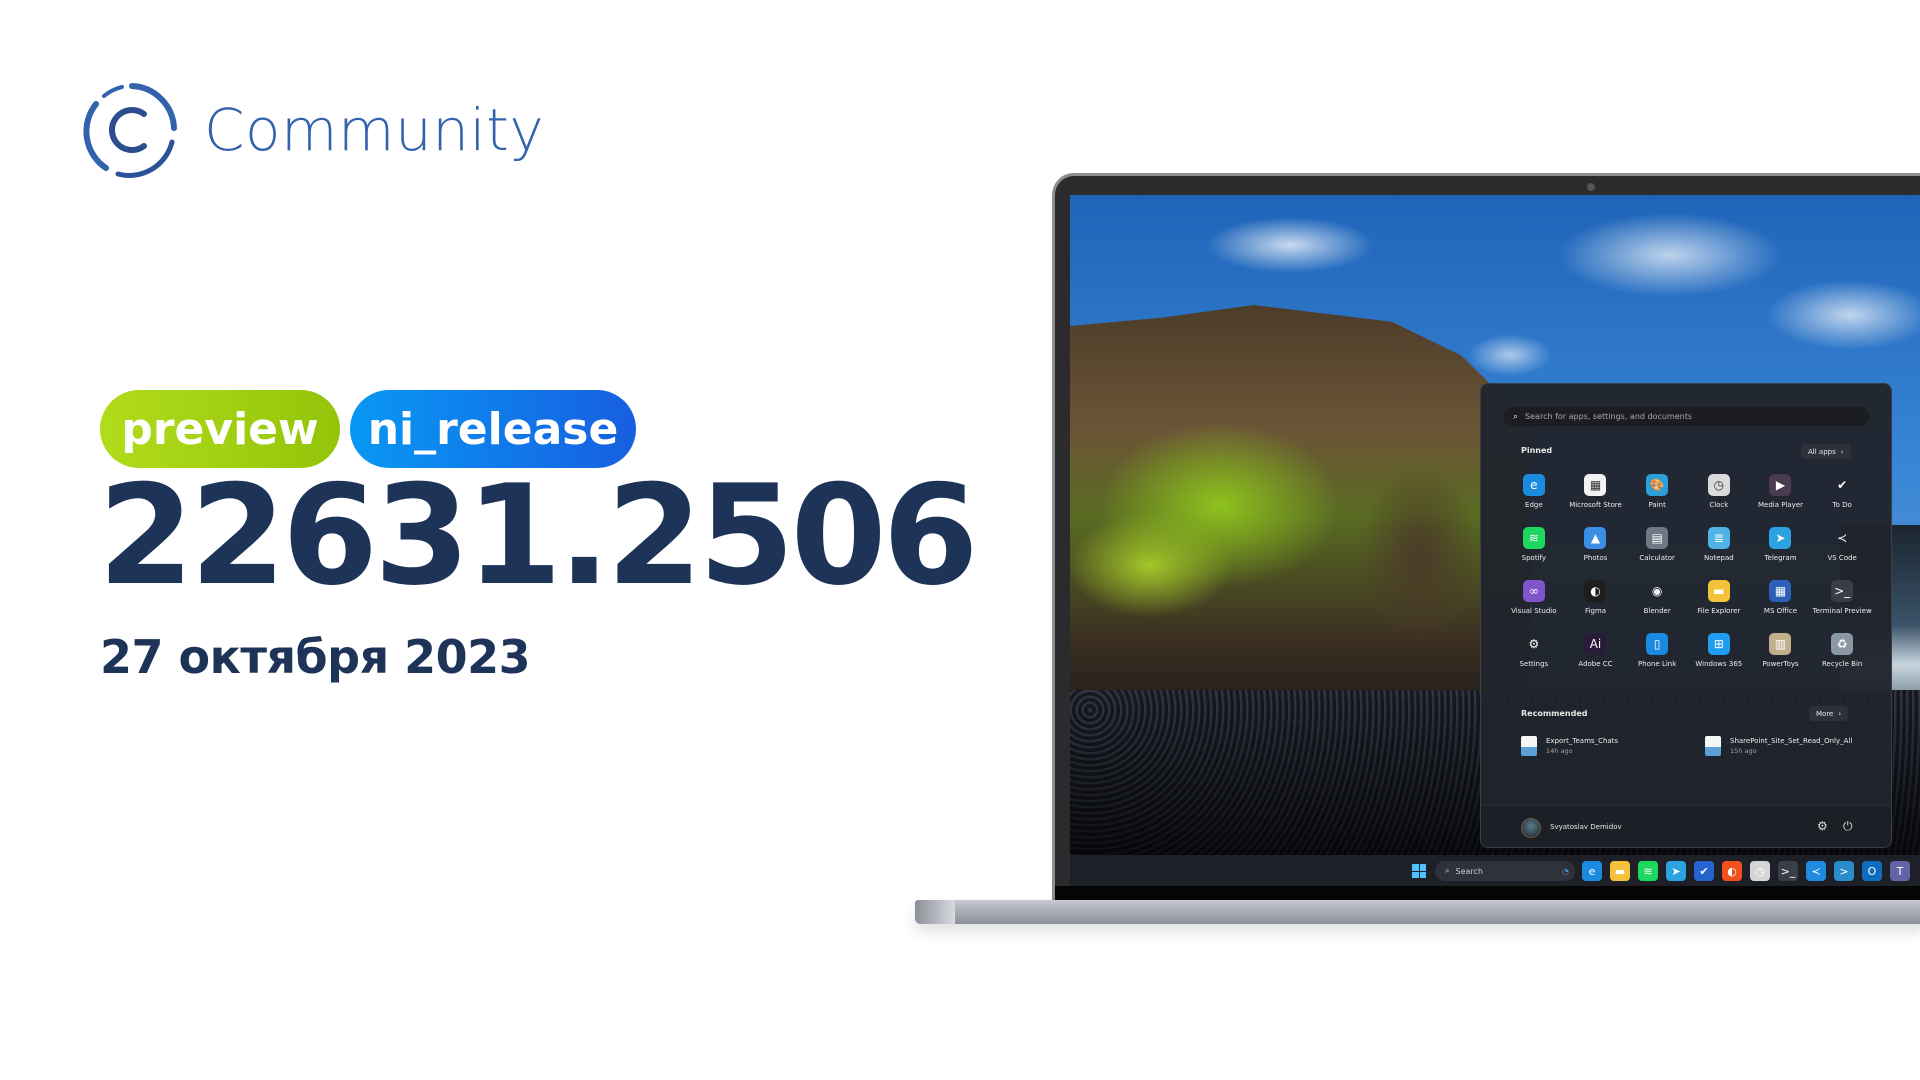 This screenshot has width=1920, height=1080. I want to click on community-c-logo-icon, so click(130, 130).